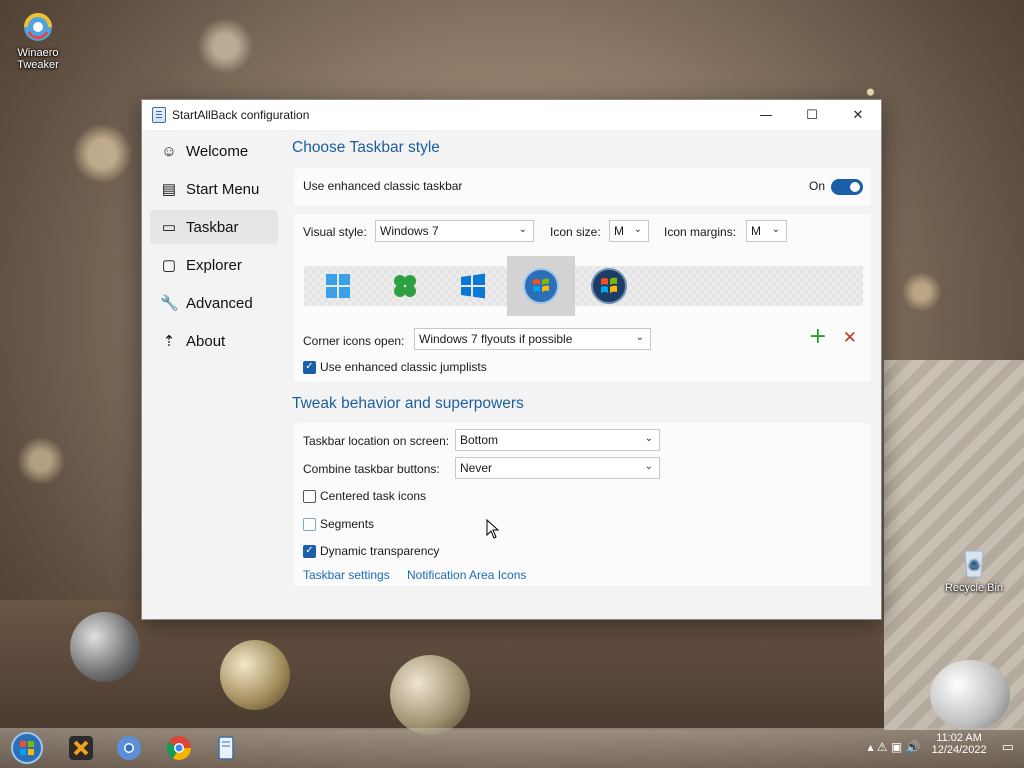 The width and height of the screenshot is (1024, 768). I want to click on clover-logo-icon, so click(405, 286).